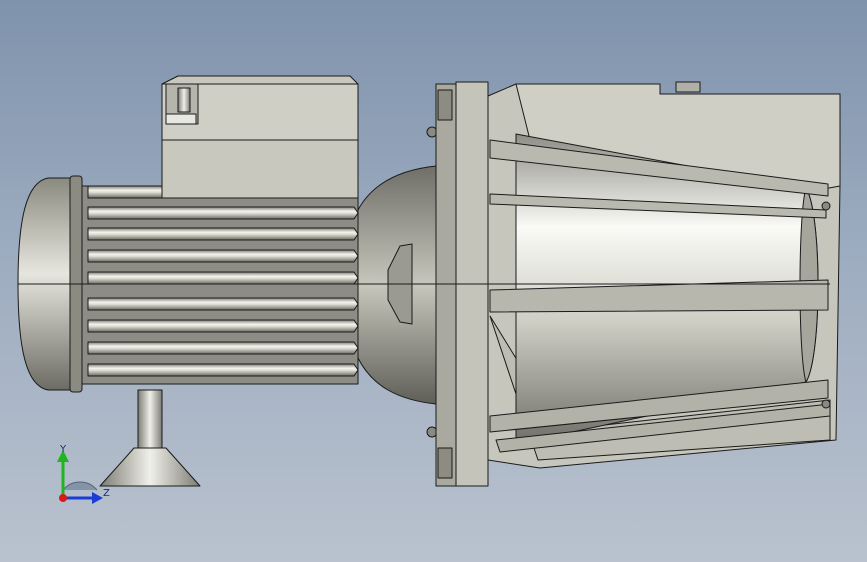  I want to click on terminal-box, so click(260, 137).